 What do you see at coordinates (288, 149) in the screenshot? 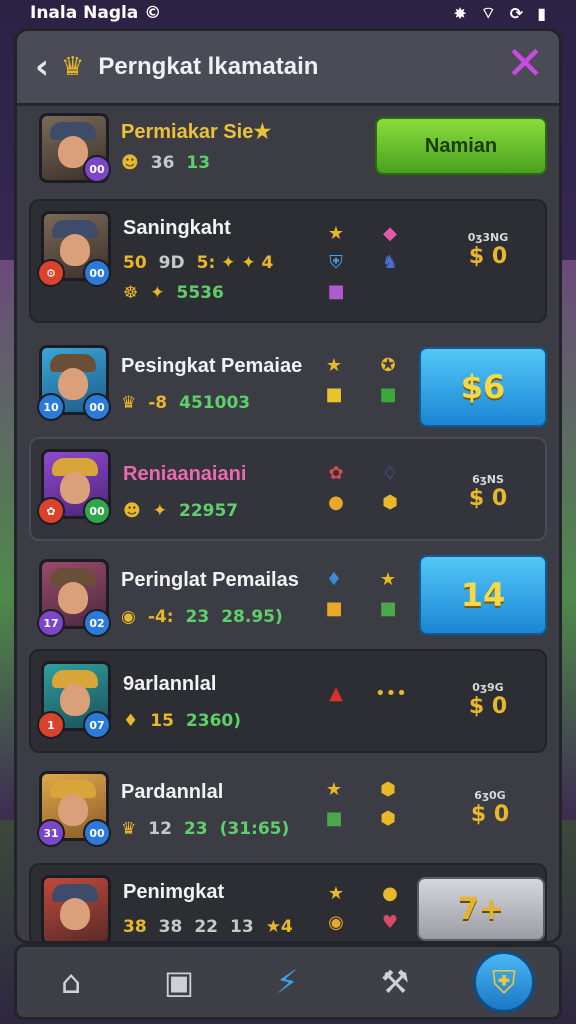
I see `list-item: 00 Permiakar Sie★ ☻ 36 13 Namian` at bounding box center [288, 149].